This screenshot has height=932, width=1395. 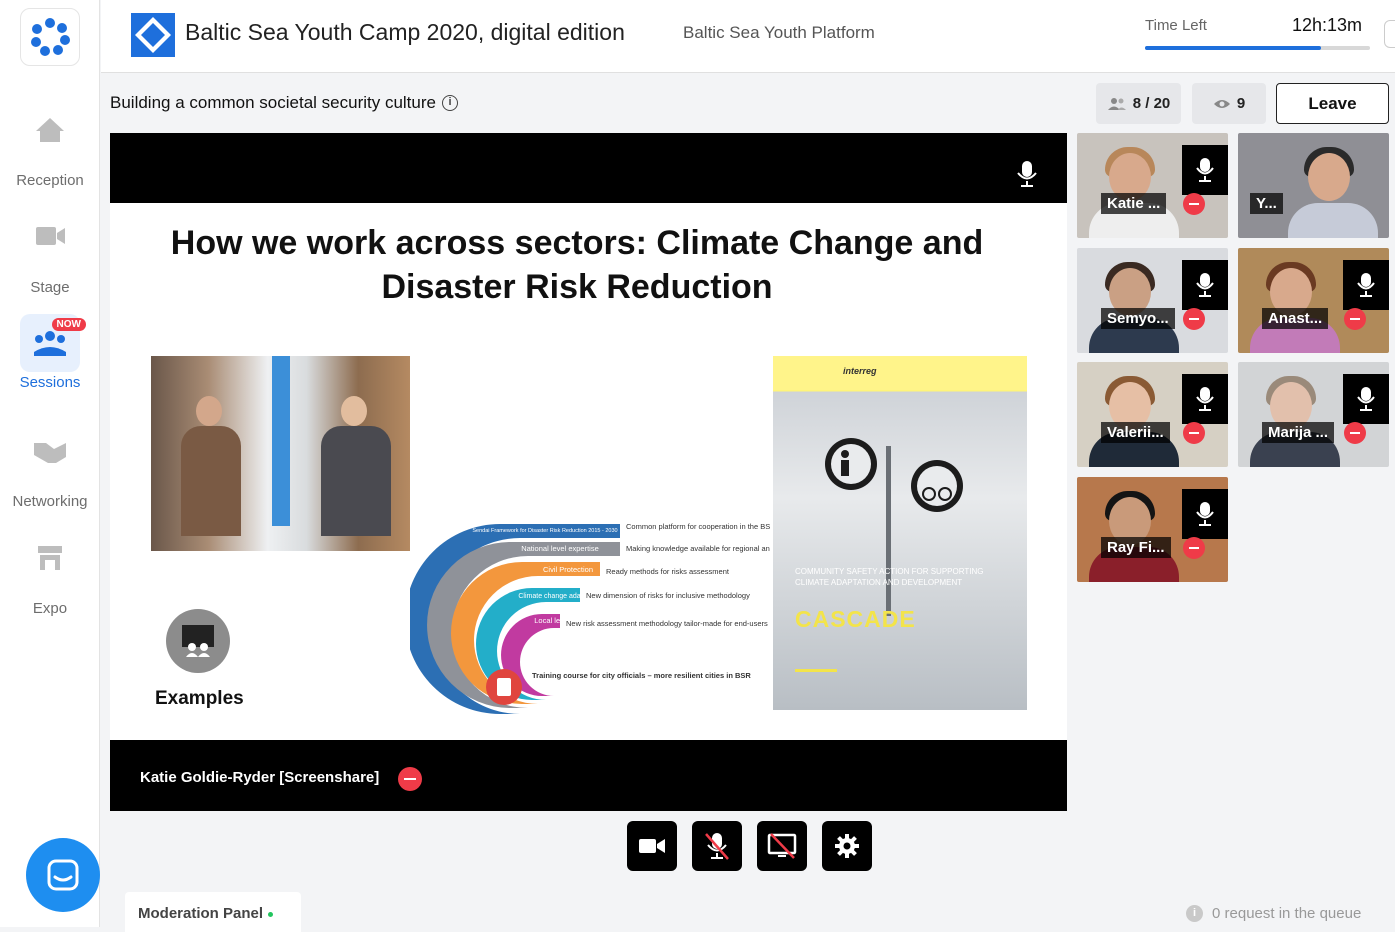 What do you see at coordinates (668, 571) in the screenshot?
I see `band-description: Ready methods for risks assessment` at bounding box center [668, 571].